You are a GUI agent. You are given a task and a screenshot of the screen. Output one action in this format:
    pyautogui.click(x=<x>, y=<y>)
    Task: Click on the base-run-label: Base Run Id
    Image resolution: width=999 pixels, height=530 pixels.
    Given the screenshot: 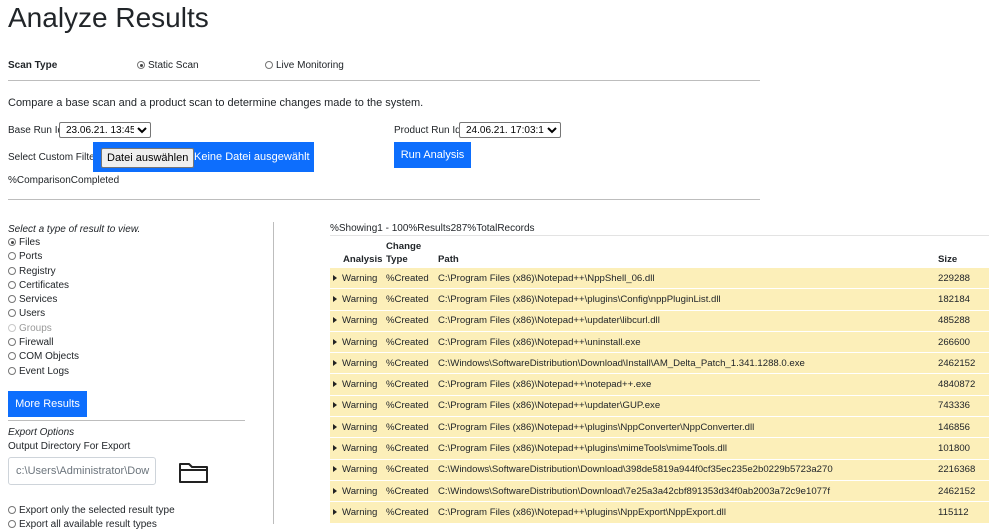 What is the action you would take?
    pyautogui.click(x=36, y=130)
    